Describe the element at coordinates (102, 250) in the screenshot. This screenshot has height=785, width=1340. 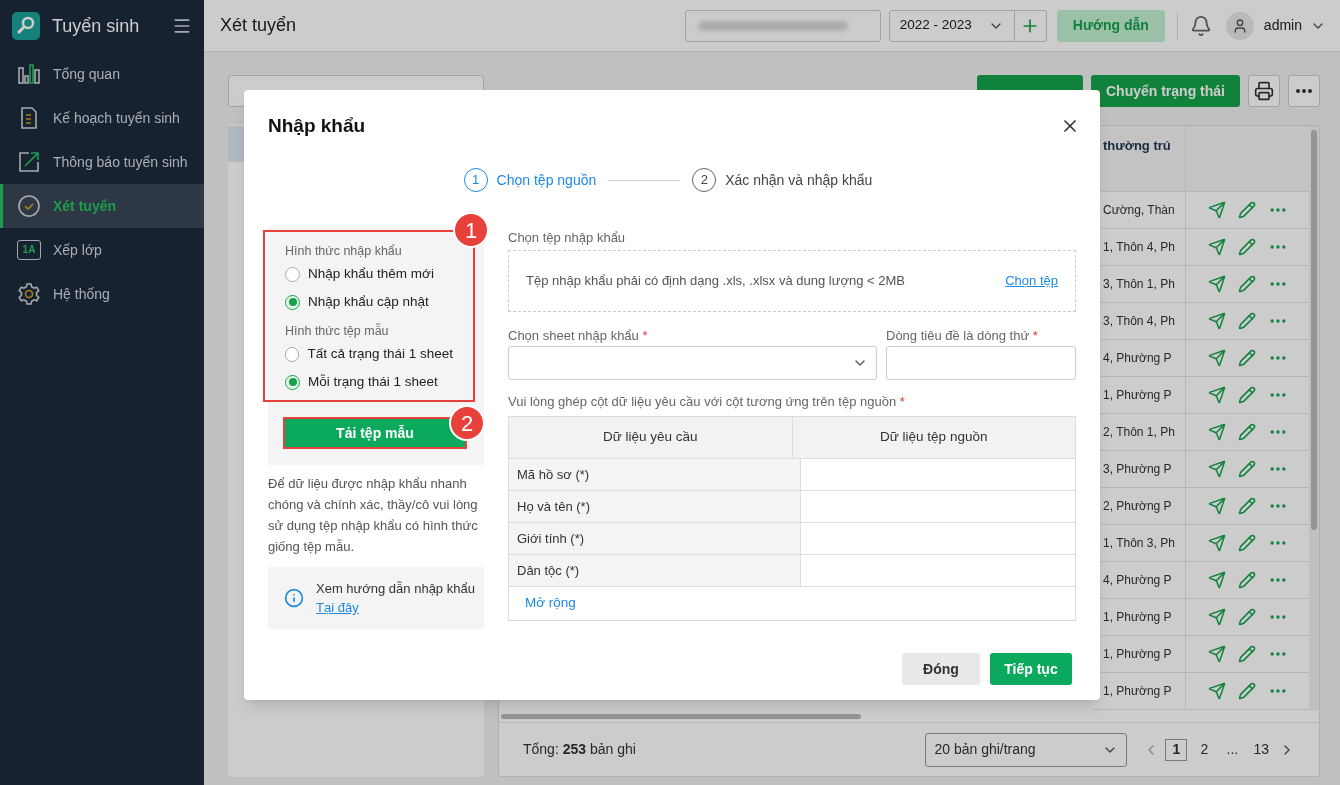
I see `sidebar-item: 1A Xếp lớp` at that location.